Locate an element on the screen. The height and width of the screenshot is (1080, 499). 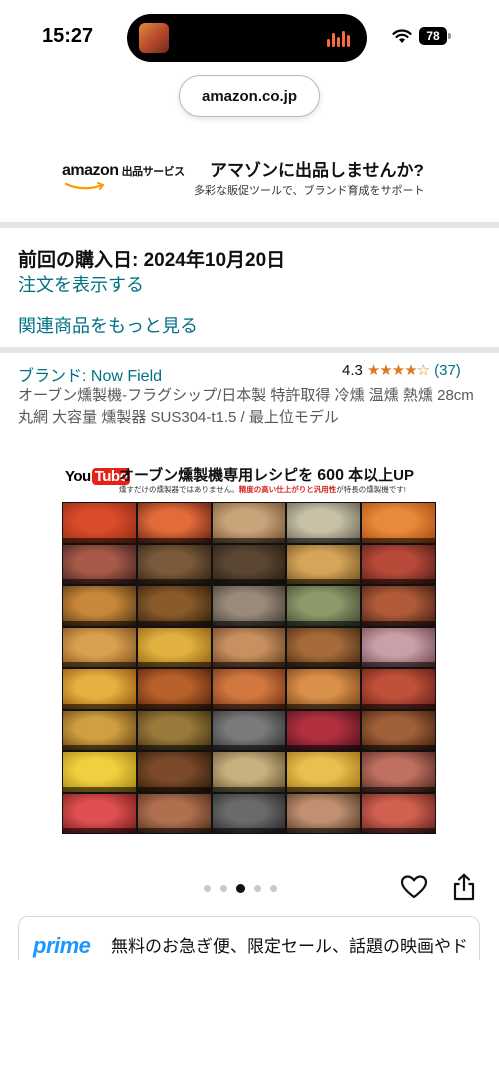
now-playing-artwork is located at coordinates (154, 38).